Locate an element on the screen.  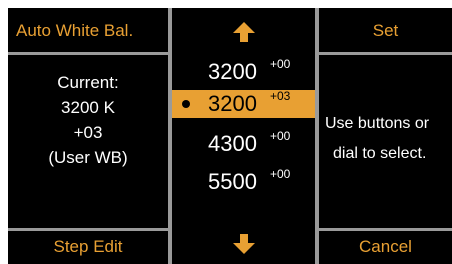
hint-line-2: dial to select. is located at coordinates (380, 153).